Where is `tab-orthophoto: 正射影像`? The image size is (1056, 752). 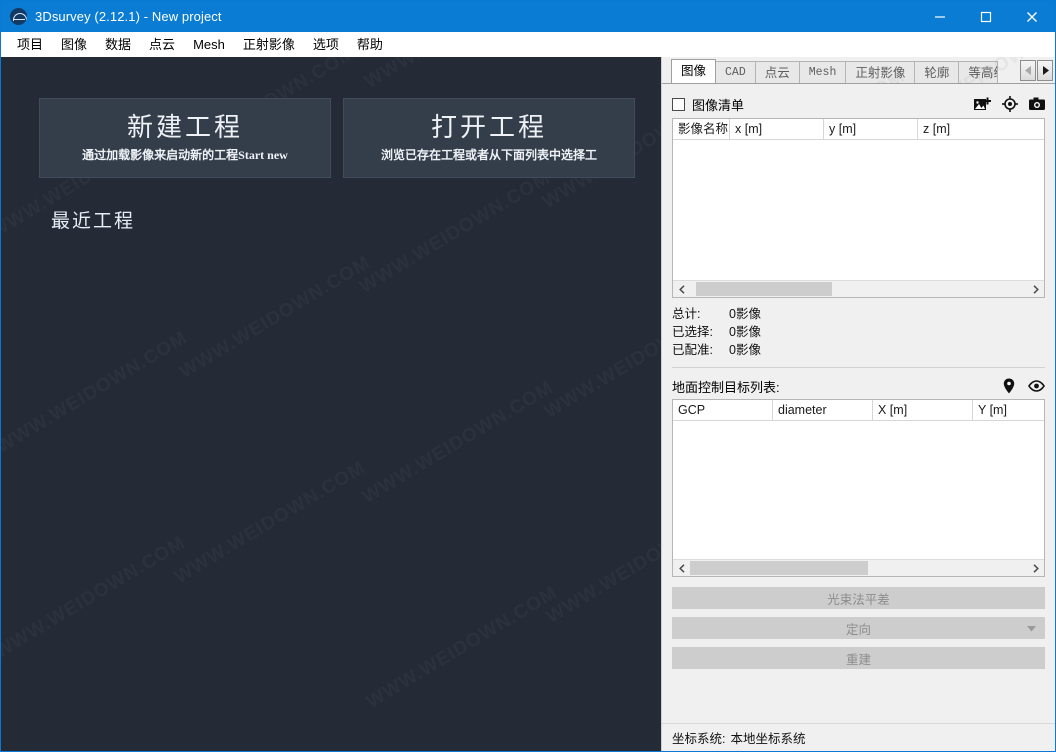 tab-orthophoto: 正射影像 is located at coordinates (880, 72).